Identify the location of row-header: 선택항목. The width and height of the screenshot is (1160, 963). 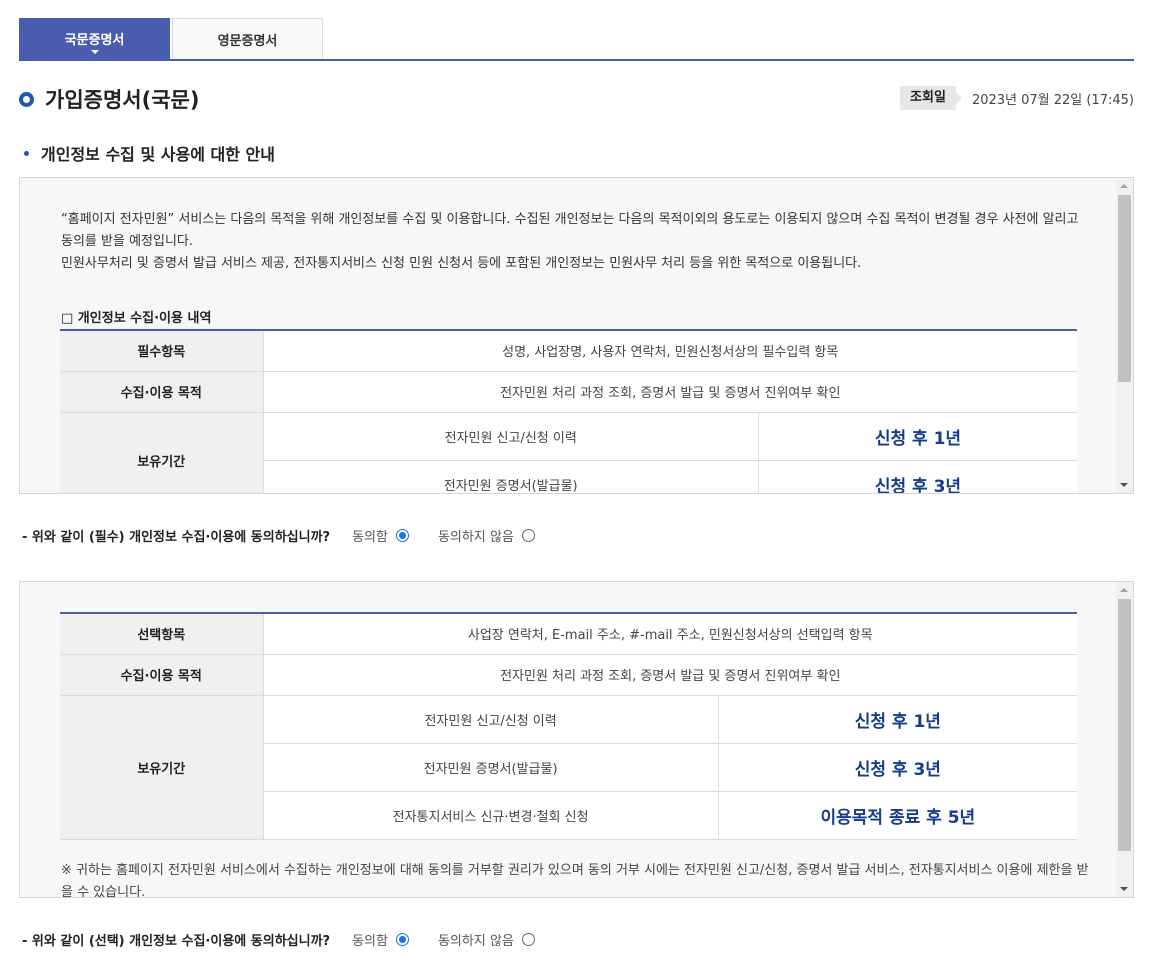
(162, 634).